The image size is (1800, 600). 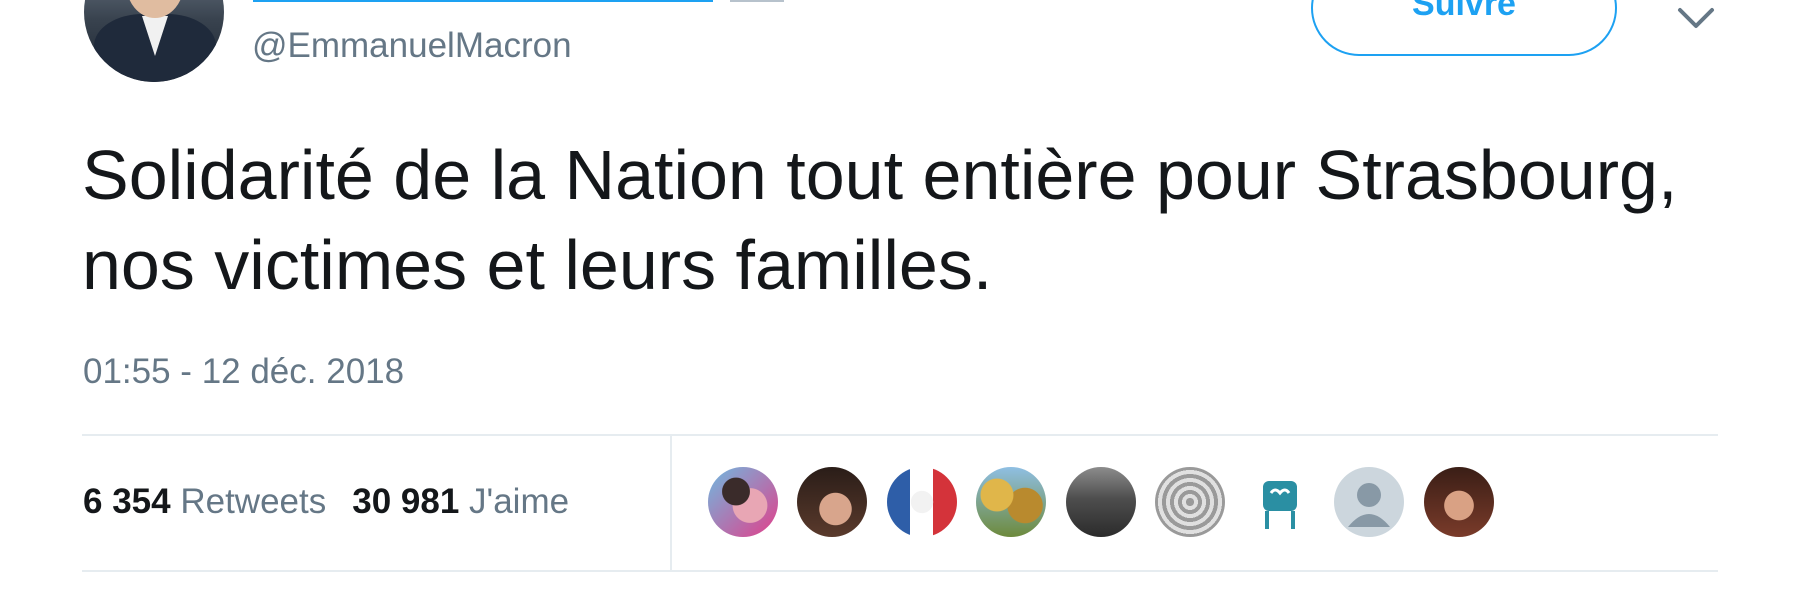 I want to click on profile-avatar, so click(x=154, y=41).